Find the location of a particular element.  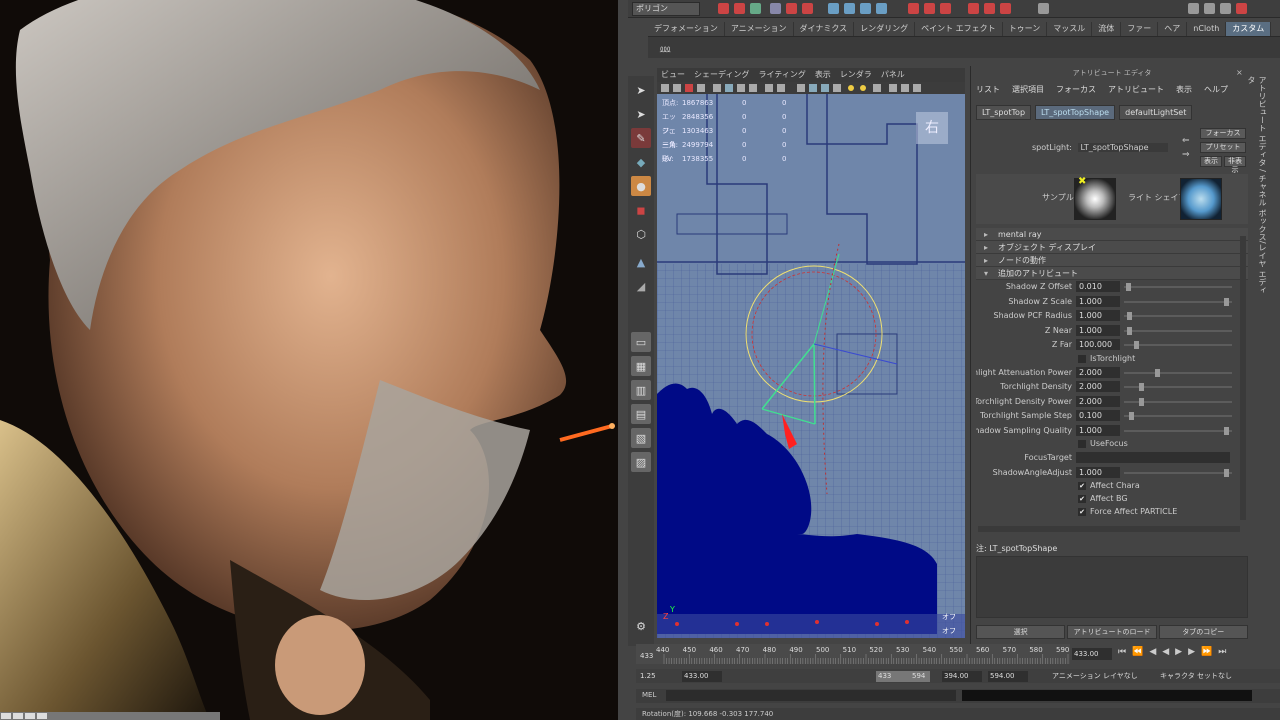

attr-value-field: 100.000 is located at coordinates (1098, 344).